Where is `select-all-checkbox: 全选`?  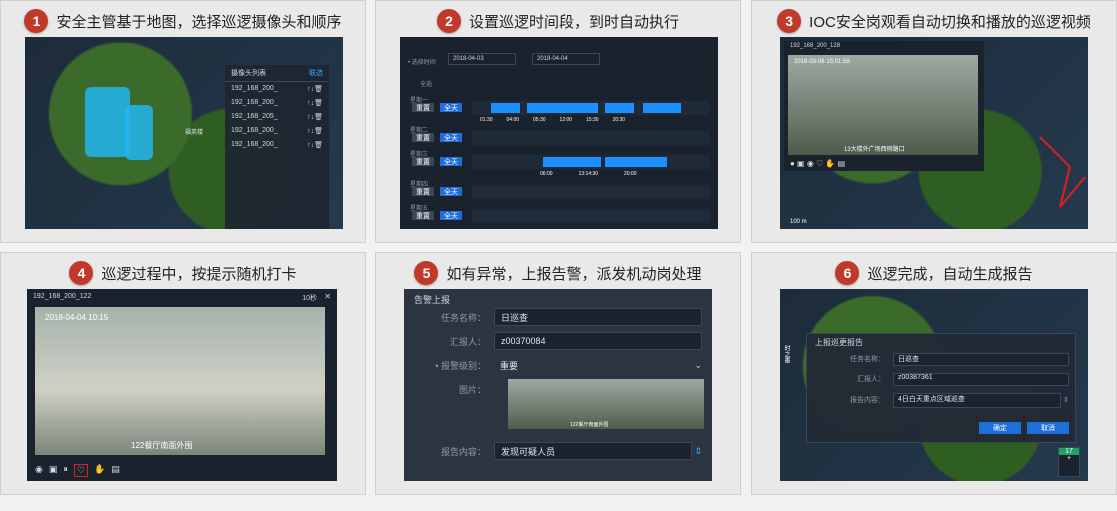
select-all-checkbox: 全选 is located at coordinates (426, 83).